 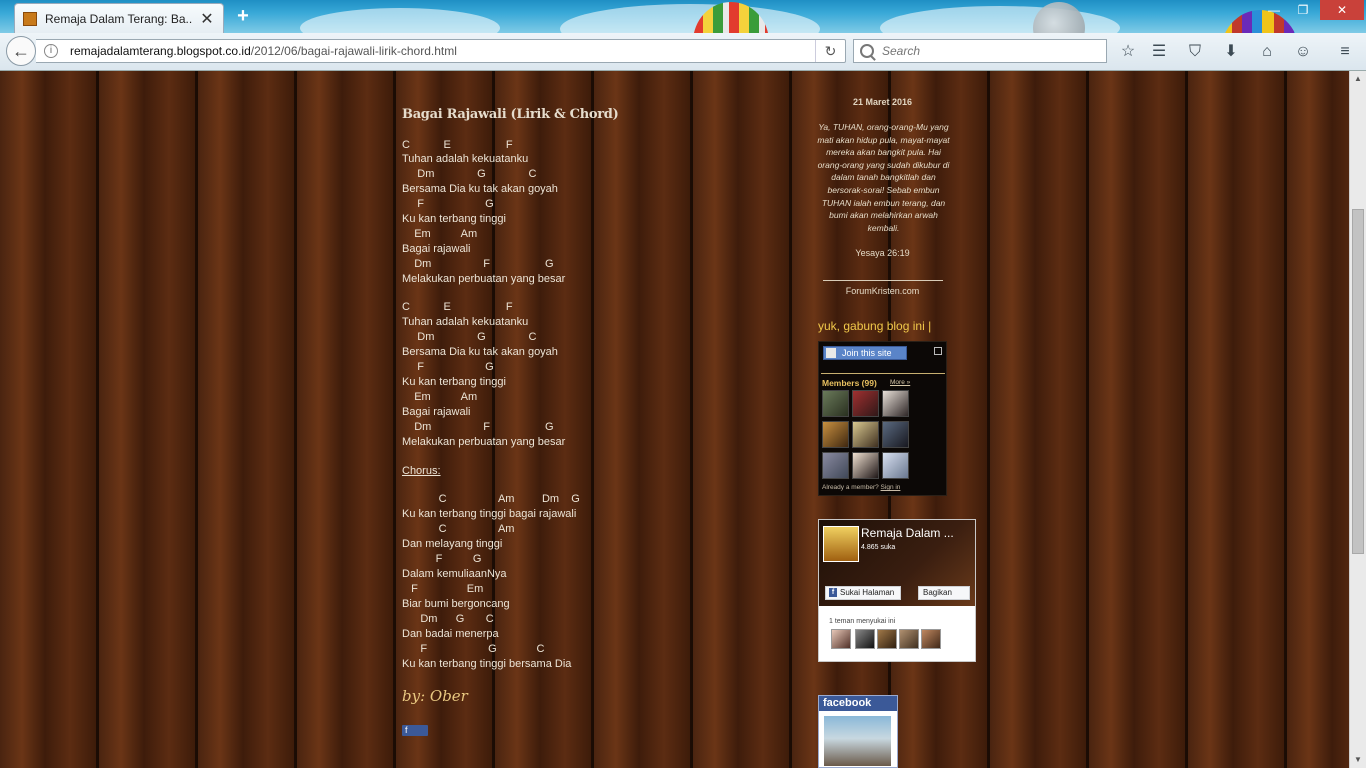 I want to click on lyric-line: C E F, so click(x=457, y=307).